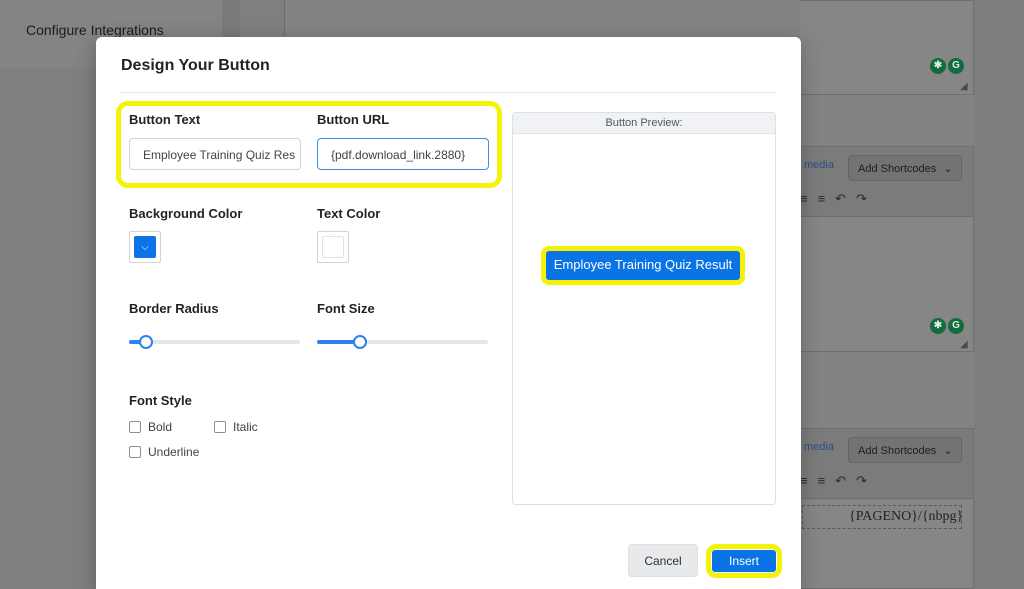 This screenshot has width=1024, height=589. What do you see at coordinates (174, 308) in the screenshot?
I see `border-radius-label: Border Radius` at bounding box center [174, 308].